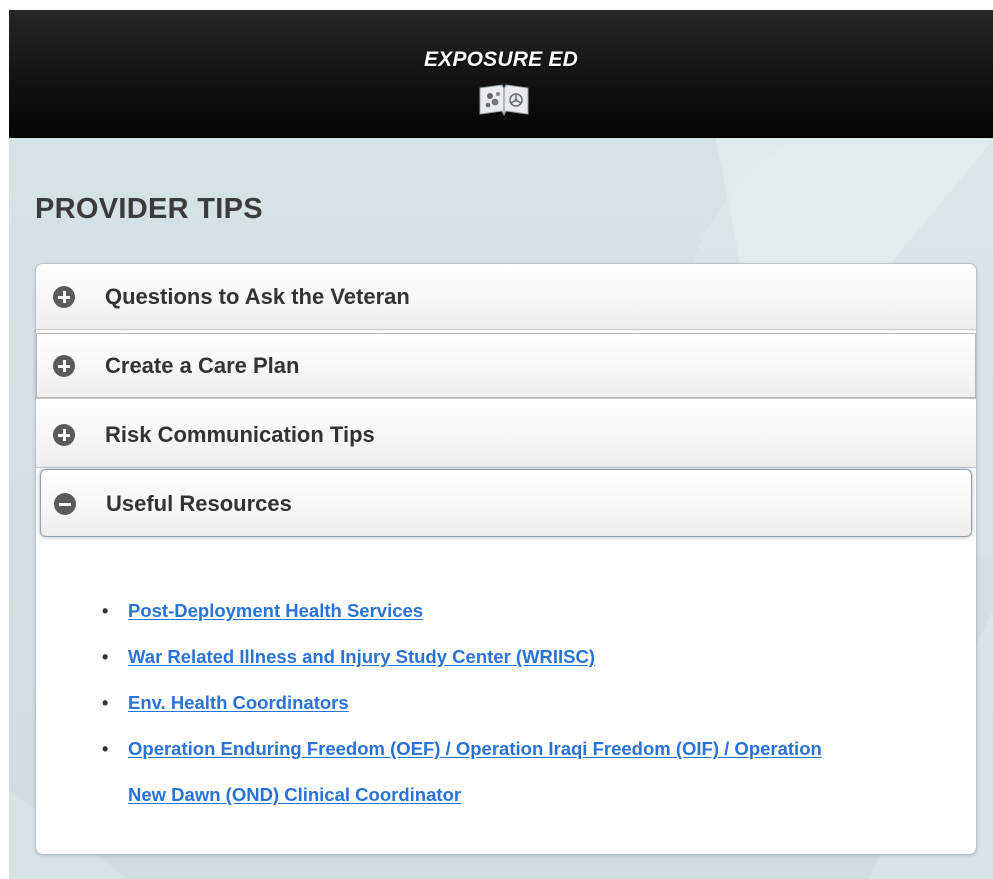 The height and width of the screenshot is (879, 993). I want to click on accordion-label: Questions to Ask the Veteran, so click(257, 296).